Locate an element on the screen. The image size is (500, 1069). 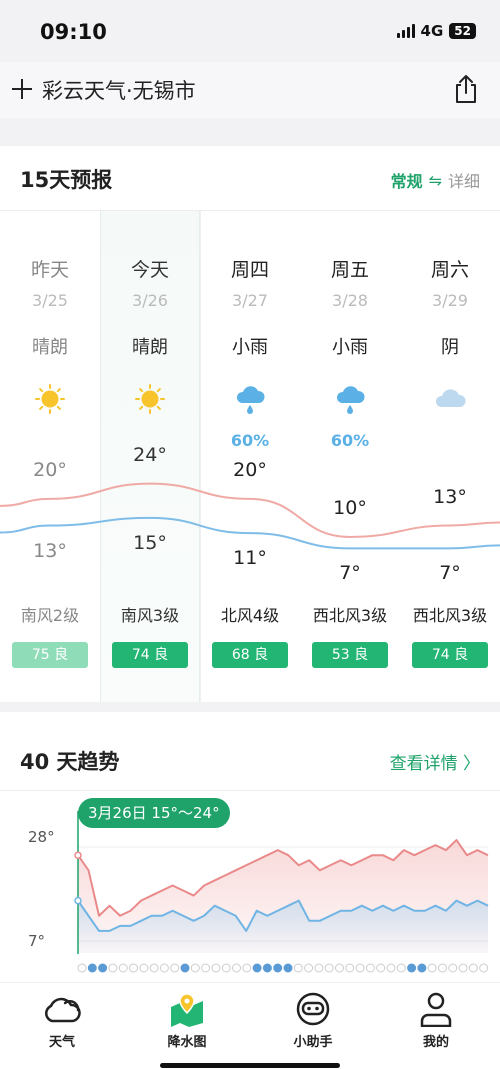
low-temp: 11° is located at coordinates (250, 558).